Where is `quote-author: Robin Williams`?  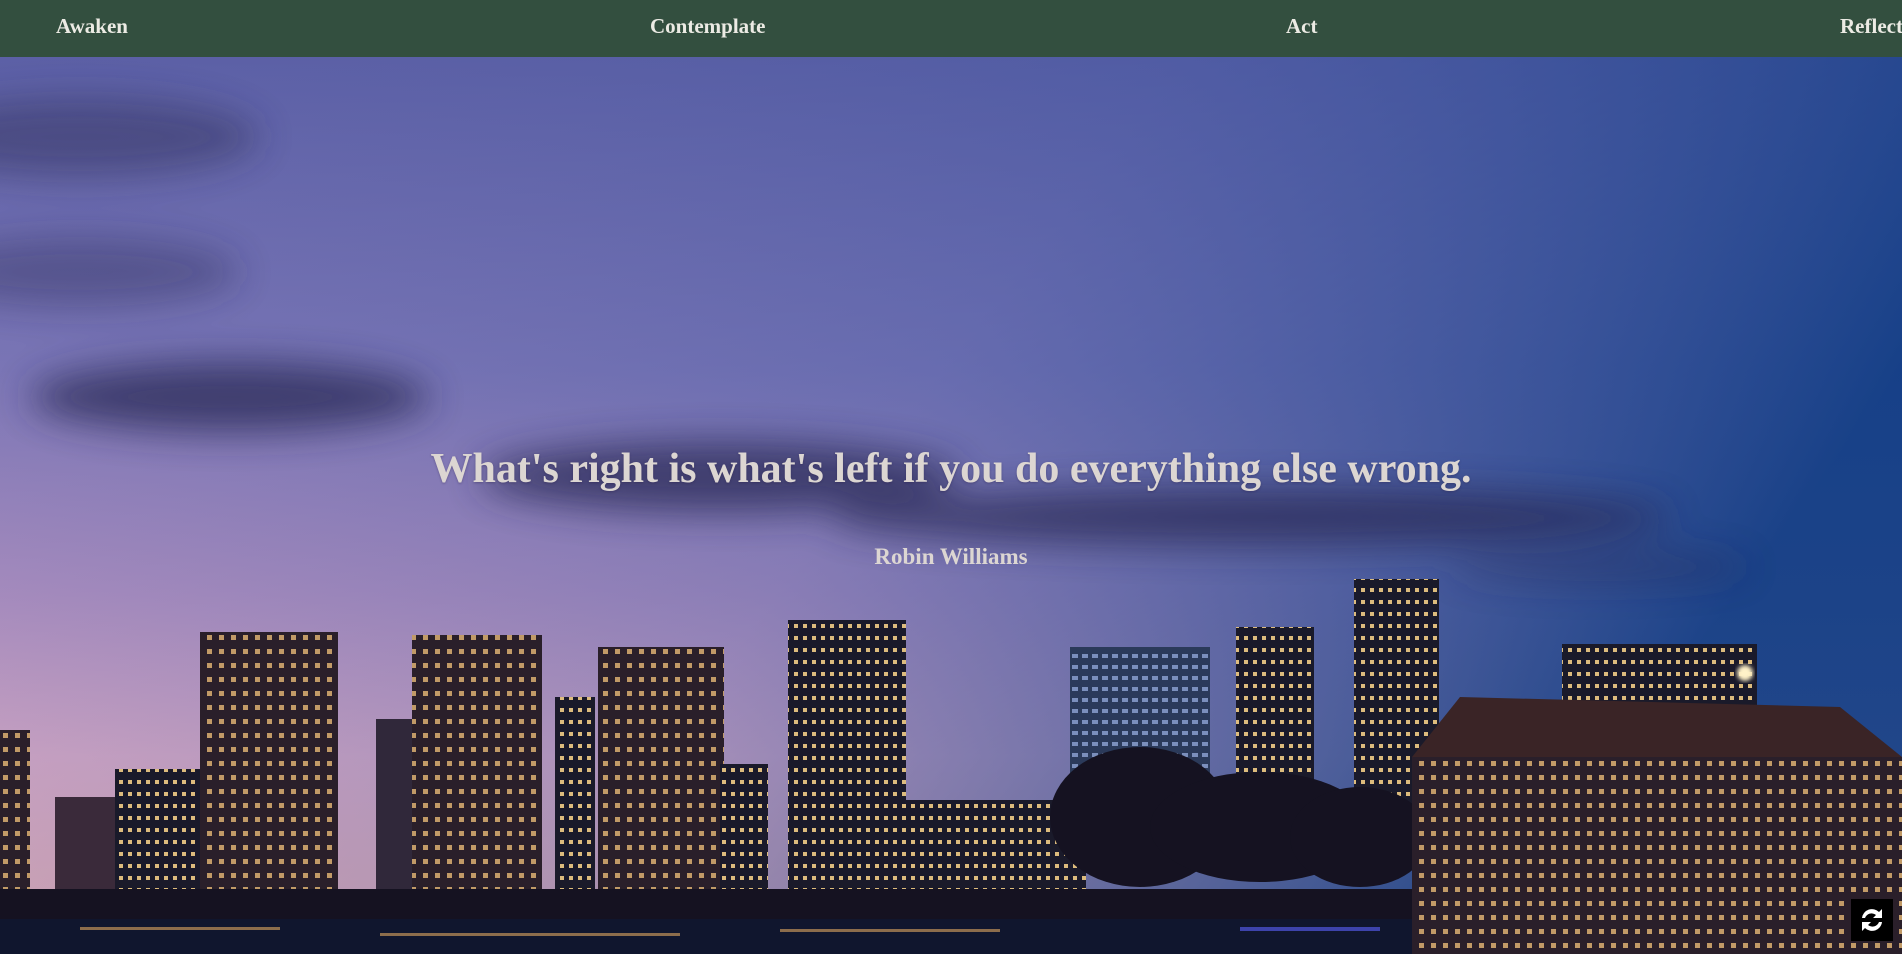
quote-author: Robin Williams is located at coordinates (951, 556).